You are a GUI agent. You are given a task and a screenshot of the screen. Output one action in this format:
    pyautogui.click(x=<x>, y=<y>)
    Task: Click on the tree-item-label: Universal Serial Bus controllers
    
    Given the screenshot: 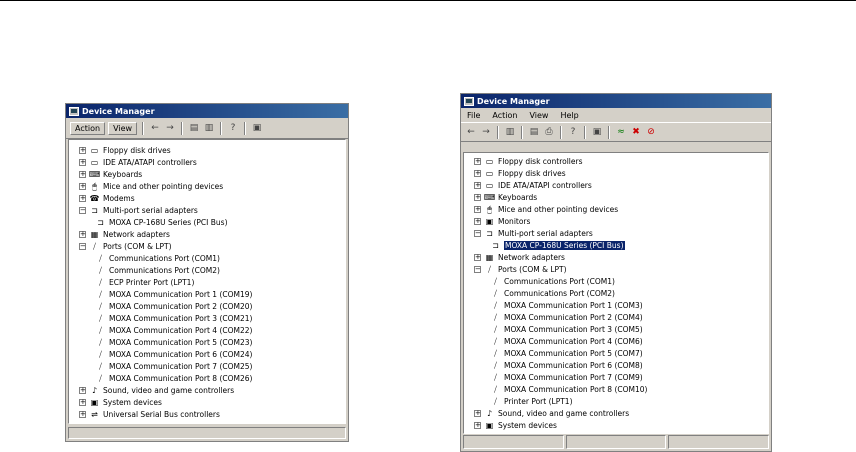 What is the action you would take?
    pyautogui.click(x=161, y=414)
    